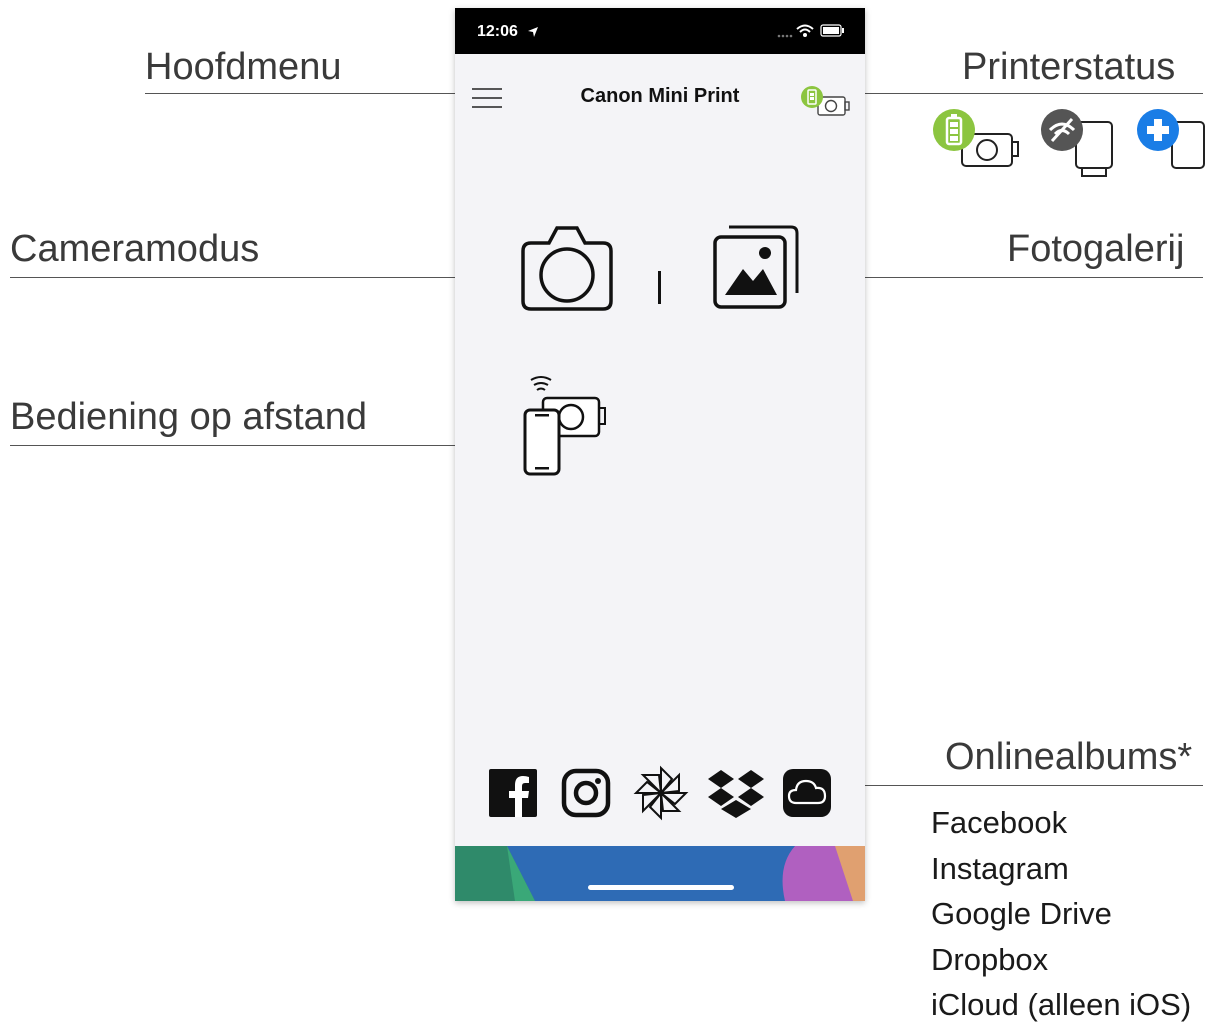 Image resolution: width=1207 pixels, height=1028 pixels. I want to click on online-album-icloud: iCloud (alleen iOS), so click(1061, 1004).